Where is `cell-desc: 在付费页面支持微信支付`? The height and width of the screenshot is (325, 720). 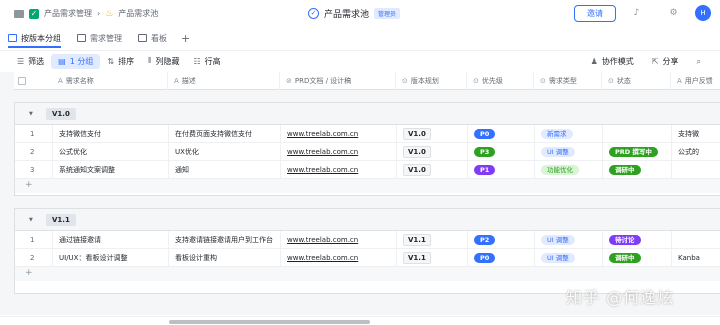
cell-desc: 在付费页面支持微信支付 is located at coordinates (225, 134).